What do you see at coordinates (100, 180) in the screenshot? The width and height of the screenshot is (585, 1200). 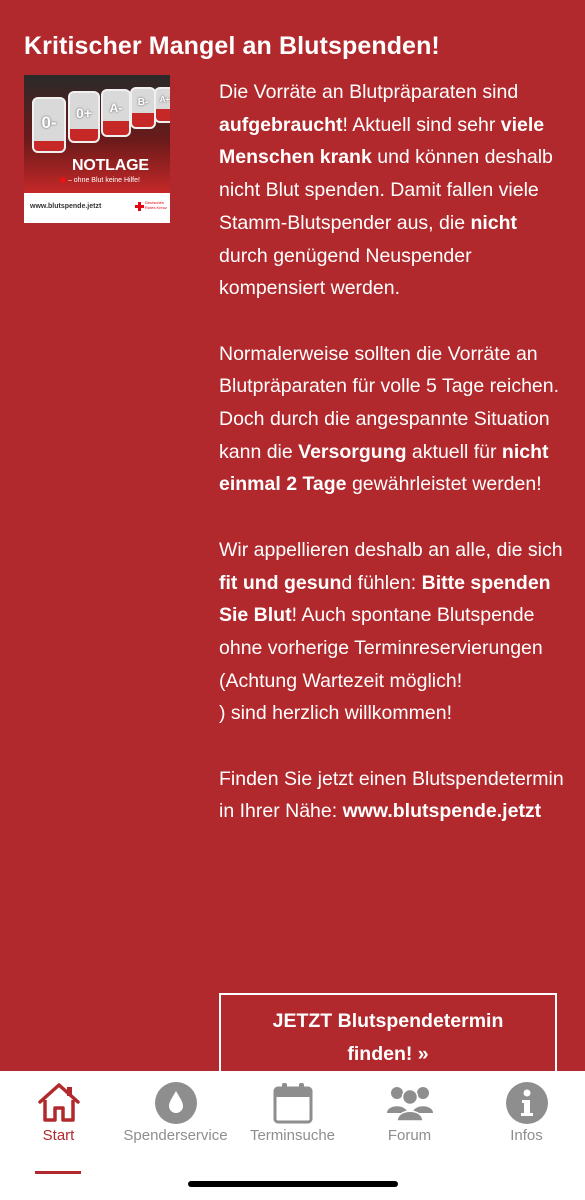 I see `banner-subline: – ohne Blut keine Hilfe!` at bounding box center [100, 180].